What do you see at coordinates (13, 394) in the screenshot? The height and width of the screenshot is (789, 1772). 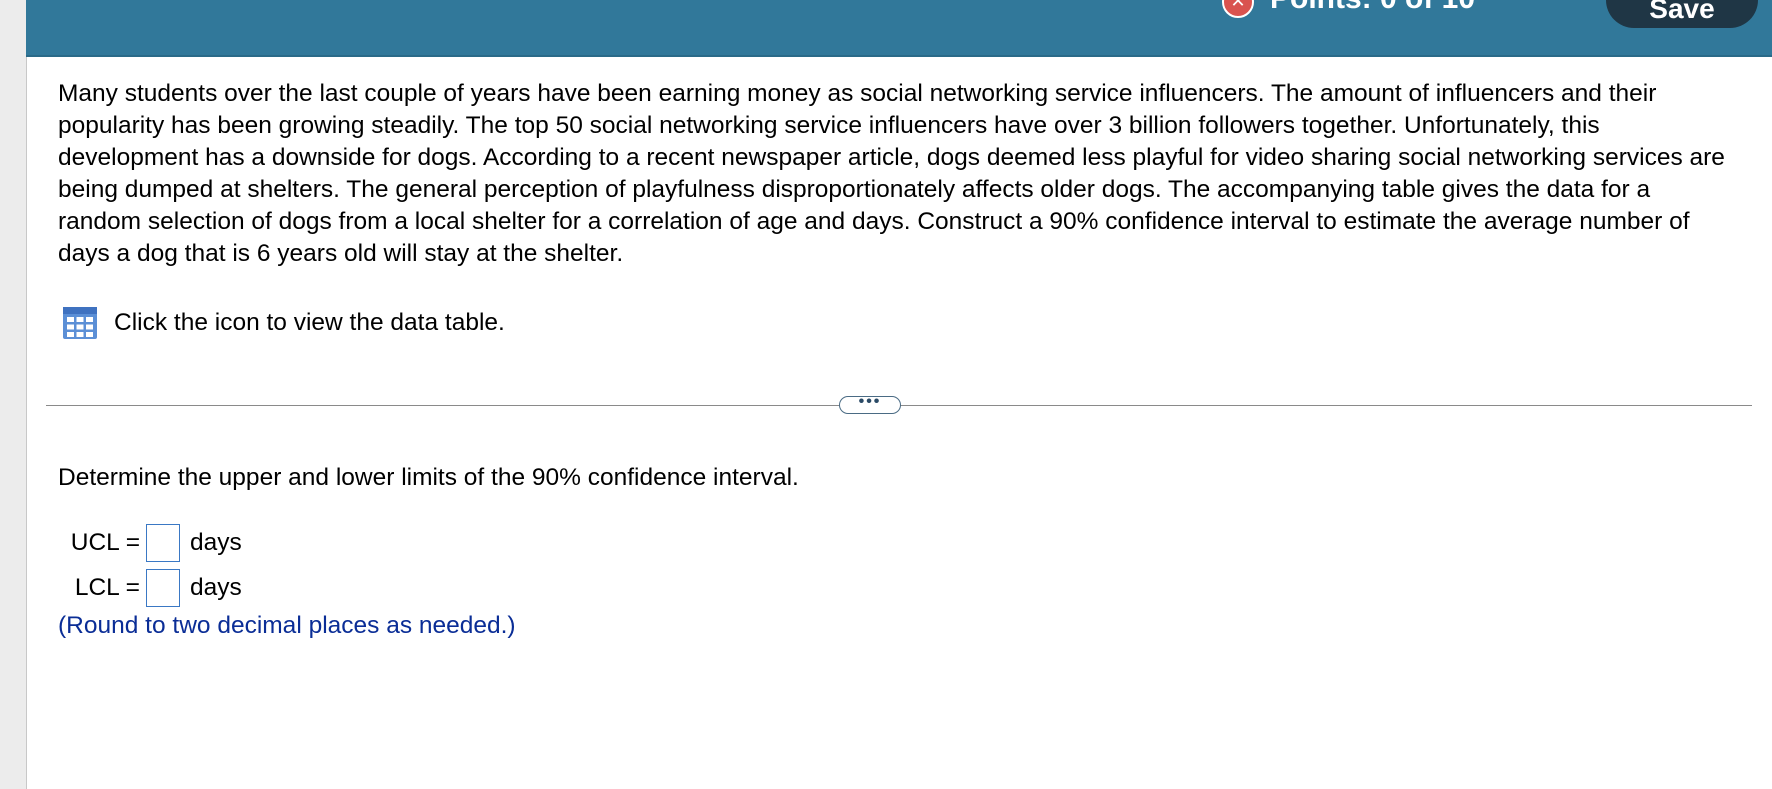 I see `background-page-strip` at bounding box center [13, 394].